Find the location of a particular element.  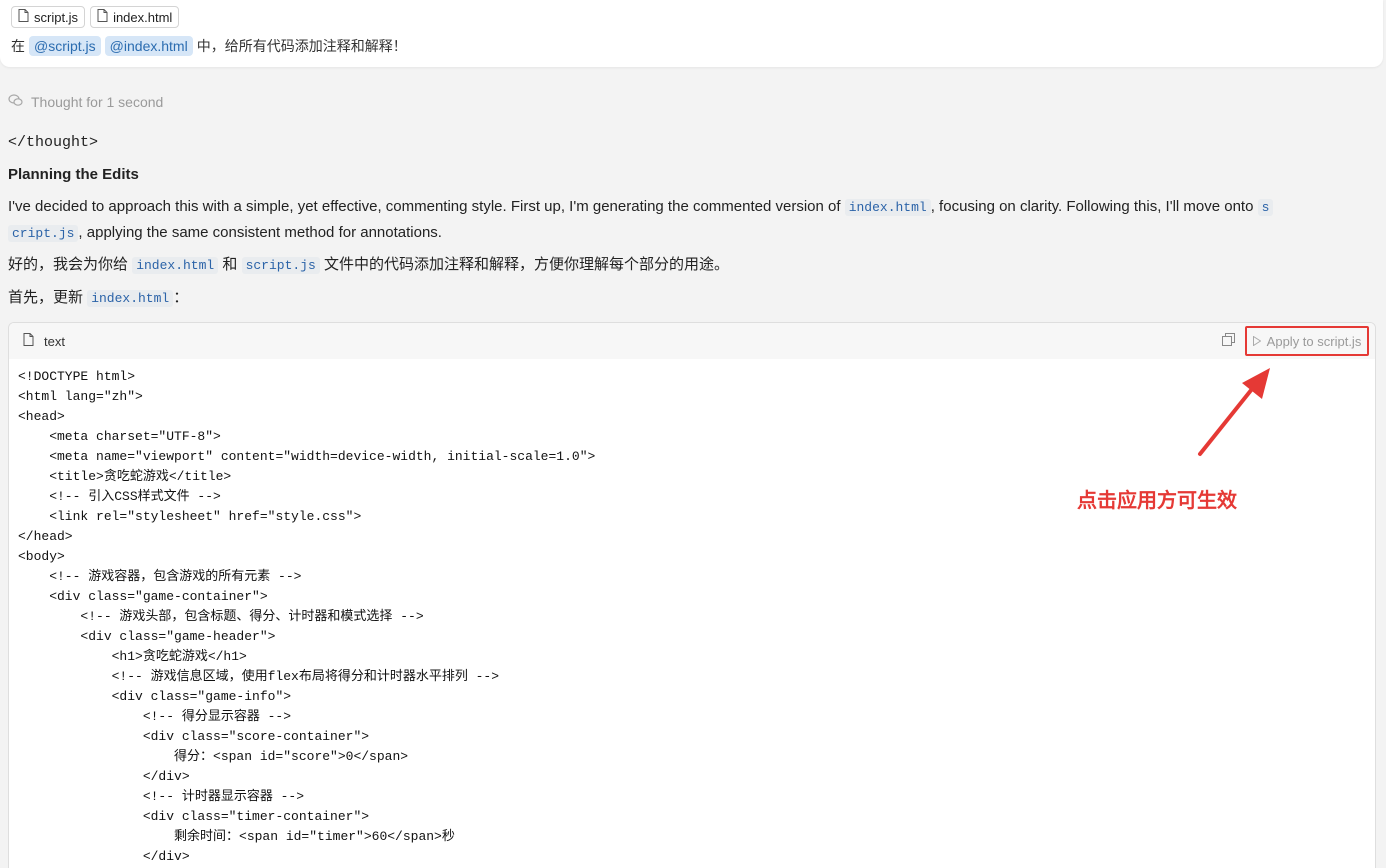

apply-button-label: Apply to script.js is located at coordinates (1314, 341).